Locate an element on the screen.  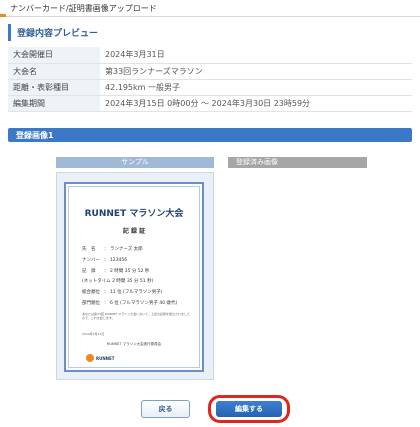
back-button: 戻る is located at coordinates (165, 409).